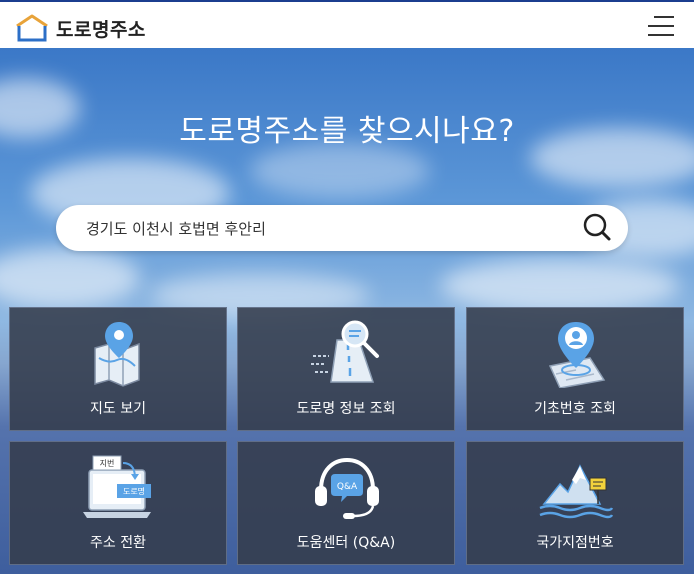 This screenshot has height=574, width=694. I want to click on tile-label: 주소 전환, so click(118, 543).